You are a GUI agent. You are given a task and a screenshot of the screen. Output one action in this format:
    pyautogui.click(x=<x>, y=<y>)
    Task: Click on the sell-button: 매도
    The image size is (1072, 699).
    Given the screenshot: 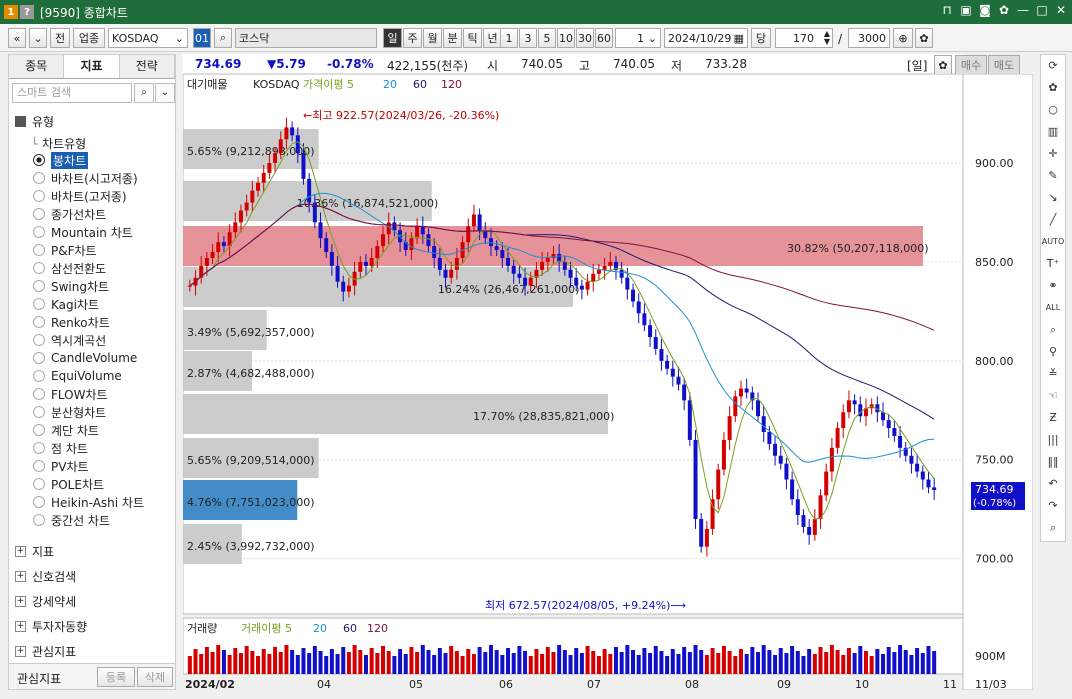 What is the action you would take?
    pyautogui.click(x=1004, y=65)
    